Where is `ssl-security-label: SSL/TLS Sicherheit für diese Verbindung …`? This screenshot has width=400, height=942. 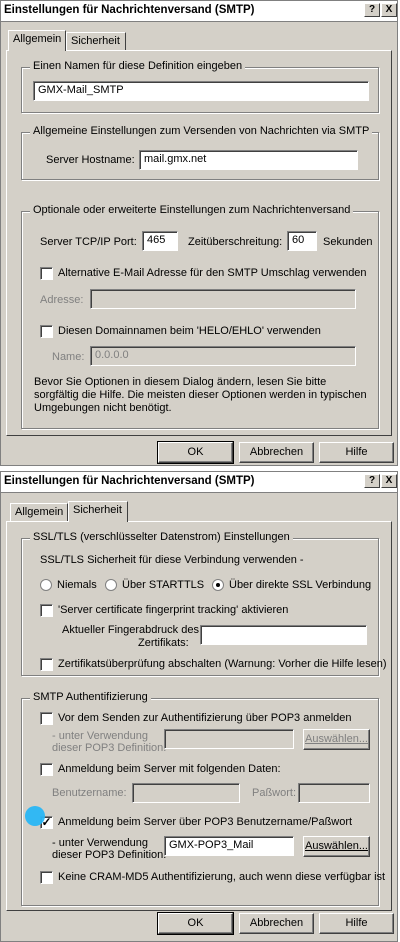 ssl-security-label: SSL/TLS Sicherheit für diese Verbindung … is located at coordinates (172, 560).